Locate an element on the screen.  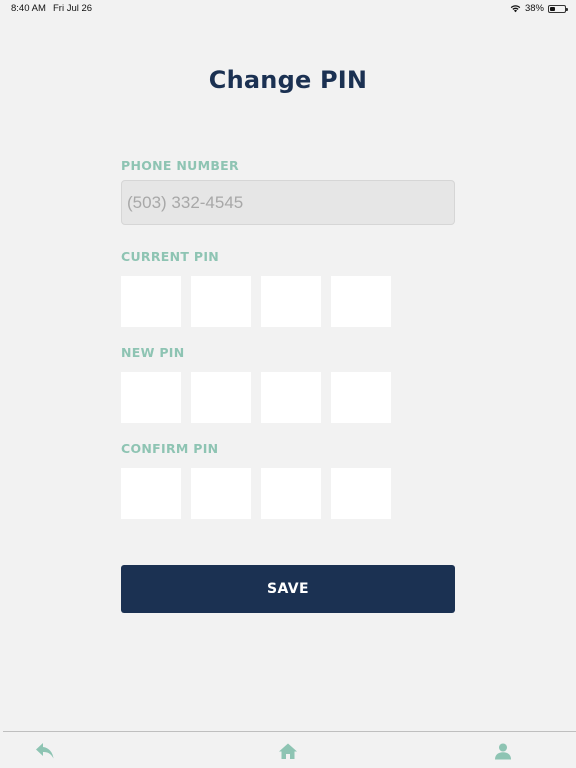
profile-button is located at coordinates (503, 751).